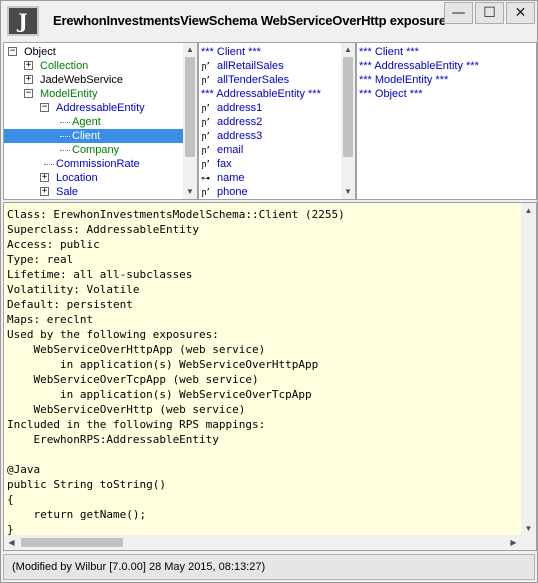 The width and height of the screenshot is (538, 583). I want to click on maximize-button: ☐, so click(489, 13).